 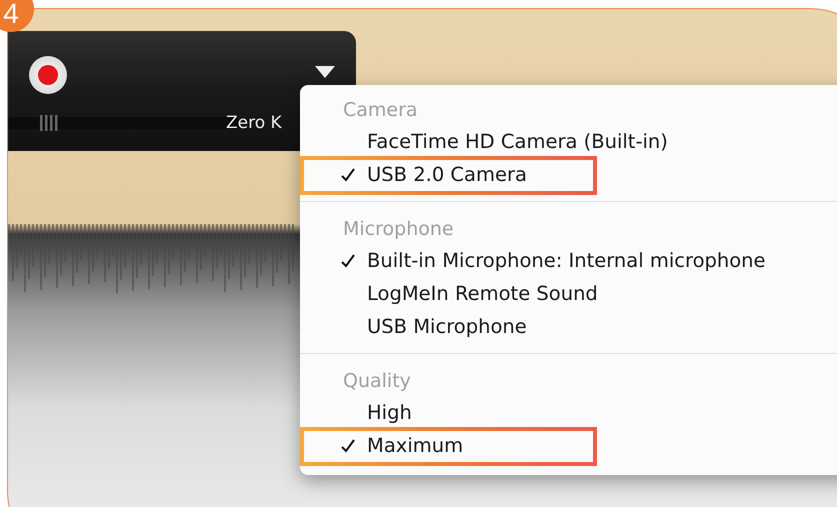 What do you see at coordinates (389, 412) in the screenshot?
I see `menu-item: High` at bounding box center [389, 412].